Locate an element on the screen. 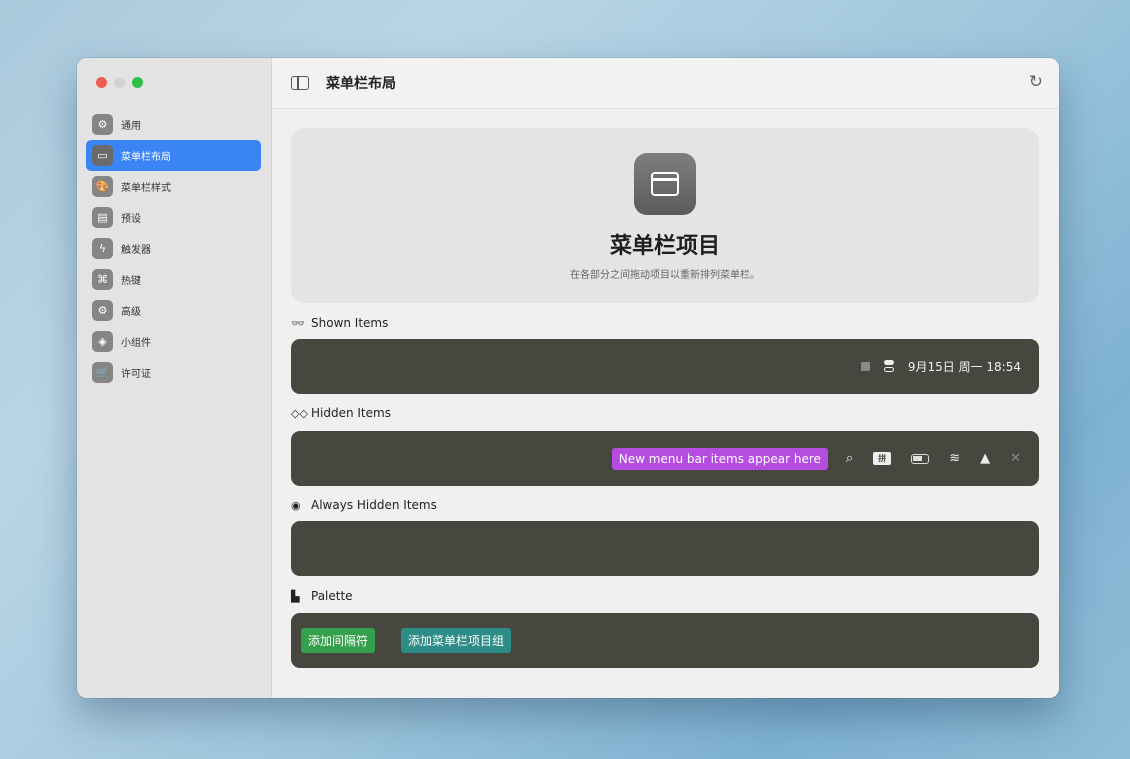 This screenshot has width=1130, height=759. sidebar-item-label: 通用 is located at coordinates (131, 126).